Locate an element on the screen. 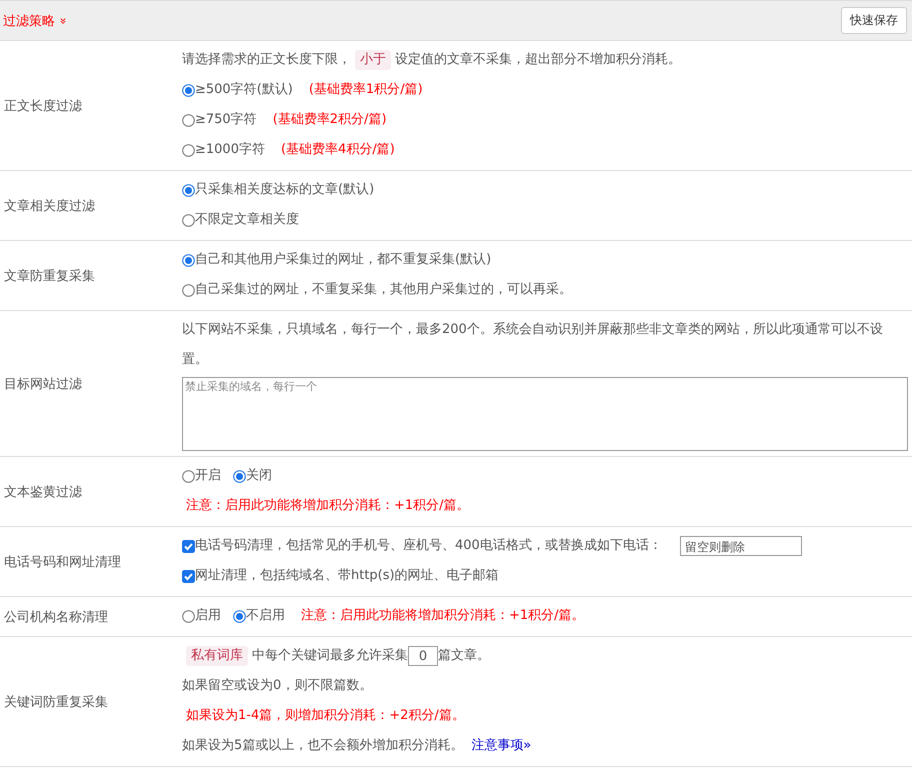 Image resolution: width=912 pixels, height=768 pixels. domain-textarea: 禁止采集的域名，每行一个 is located at coordinates (545, 414).